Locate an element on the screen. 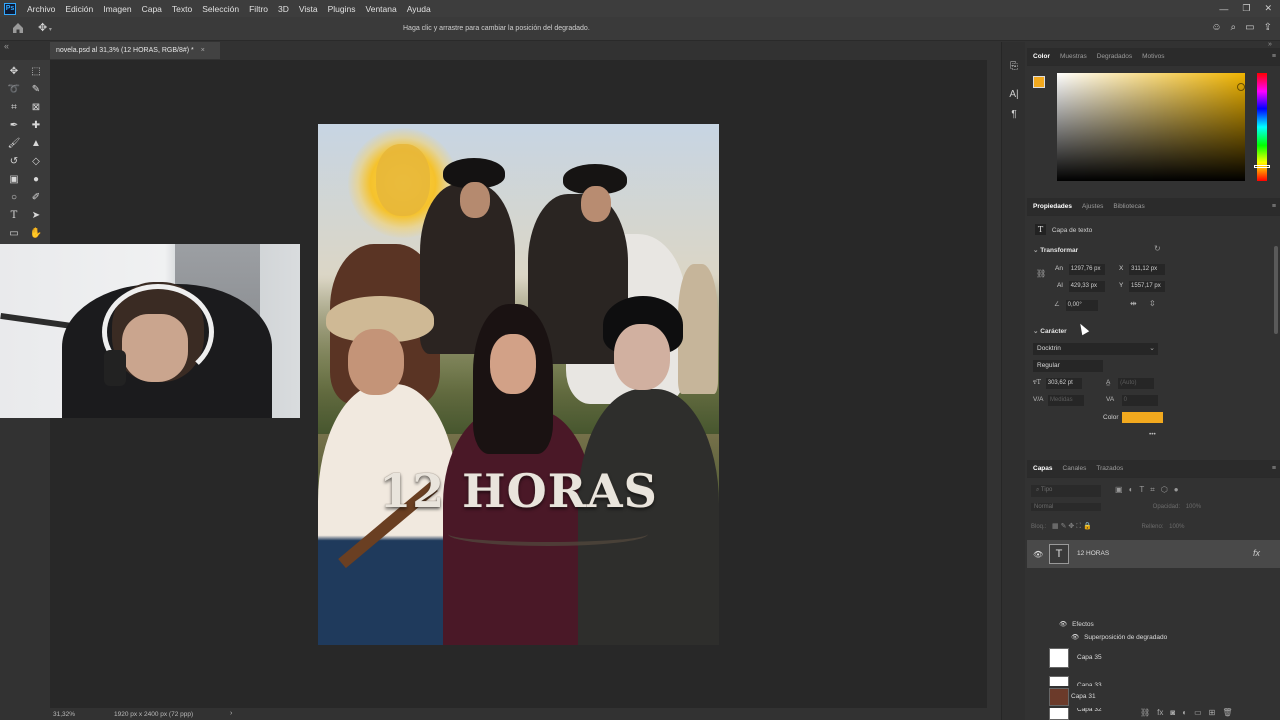 This screenshot has width=1280, height=720. layer-filter-input: ⌕ Tipo is located at coordinates (1066, 491).